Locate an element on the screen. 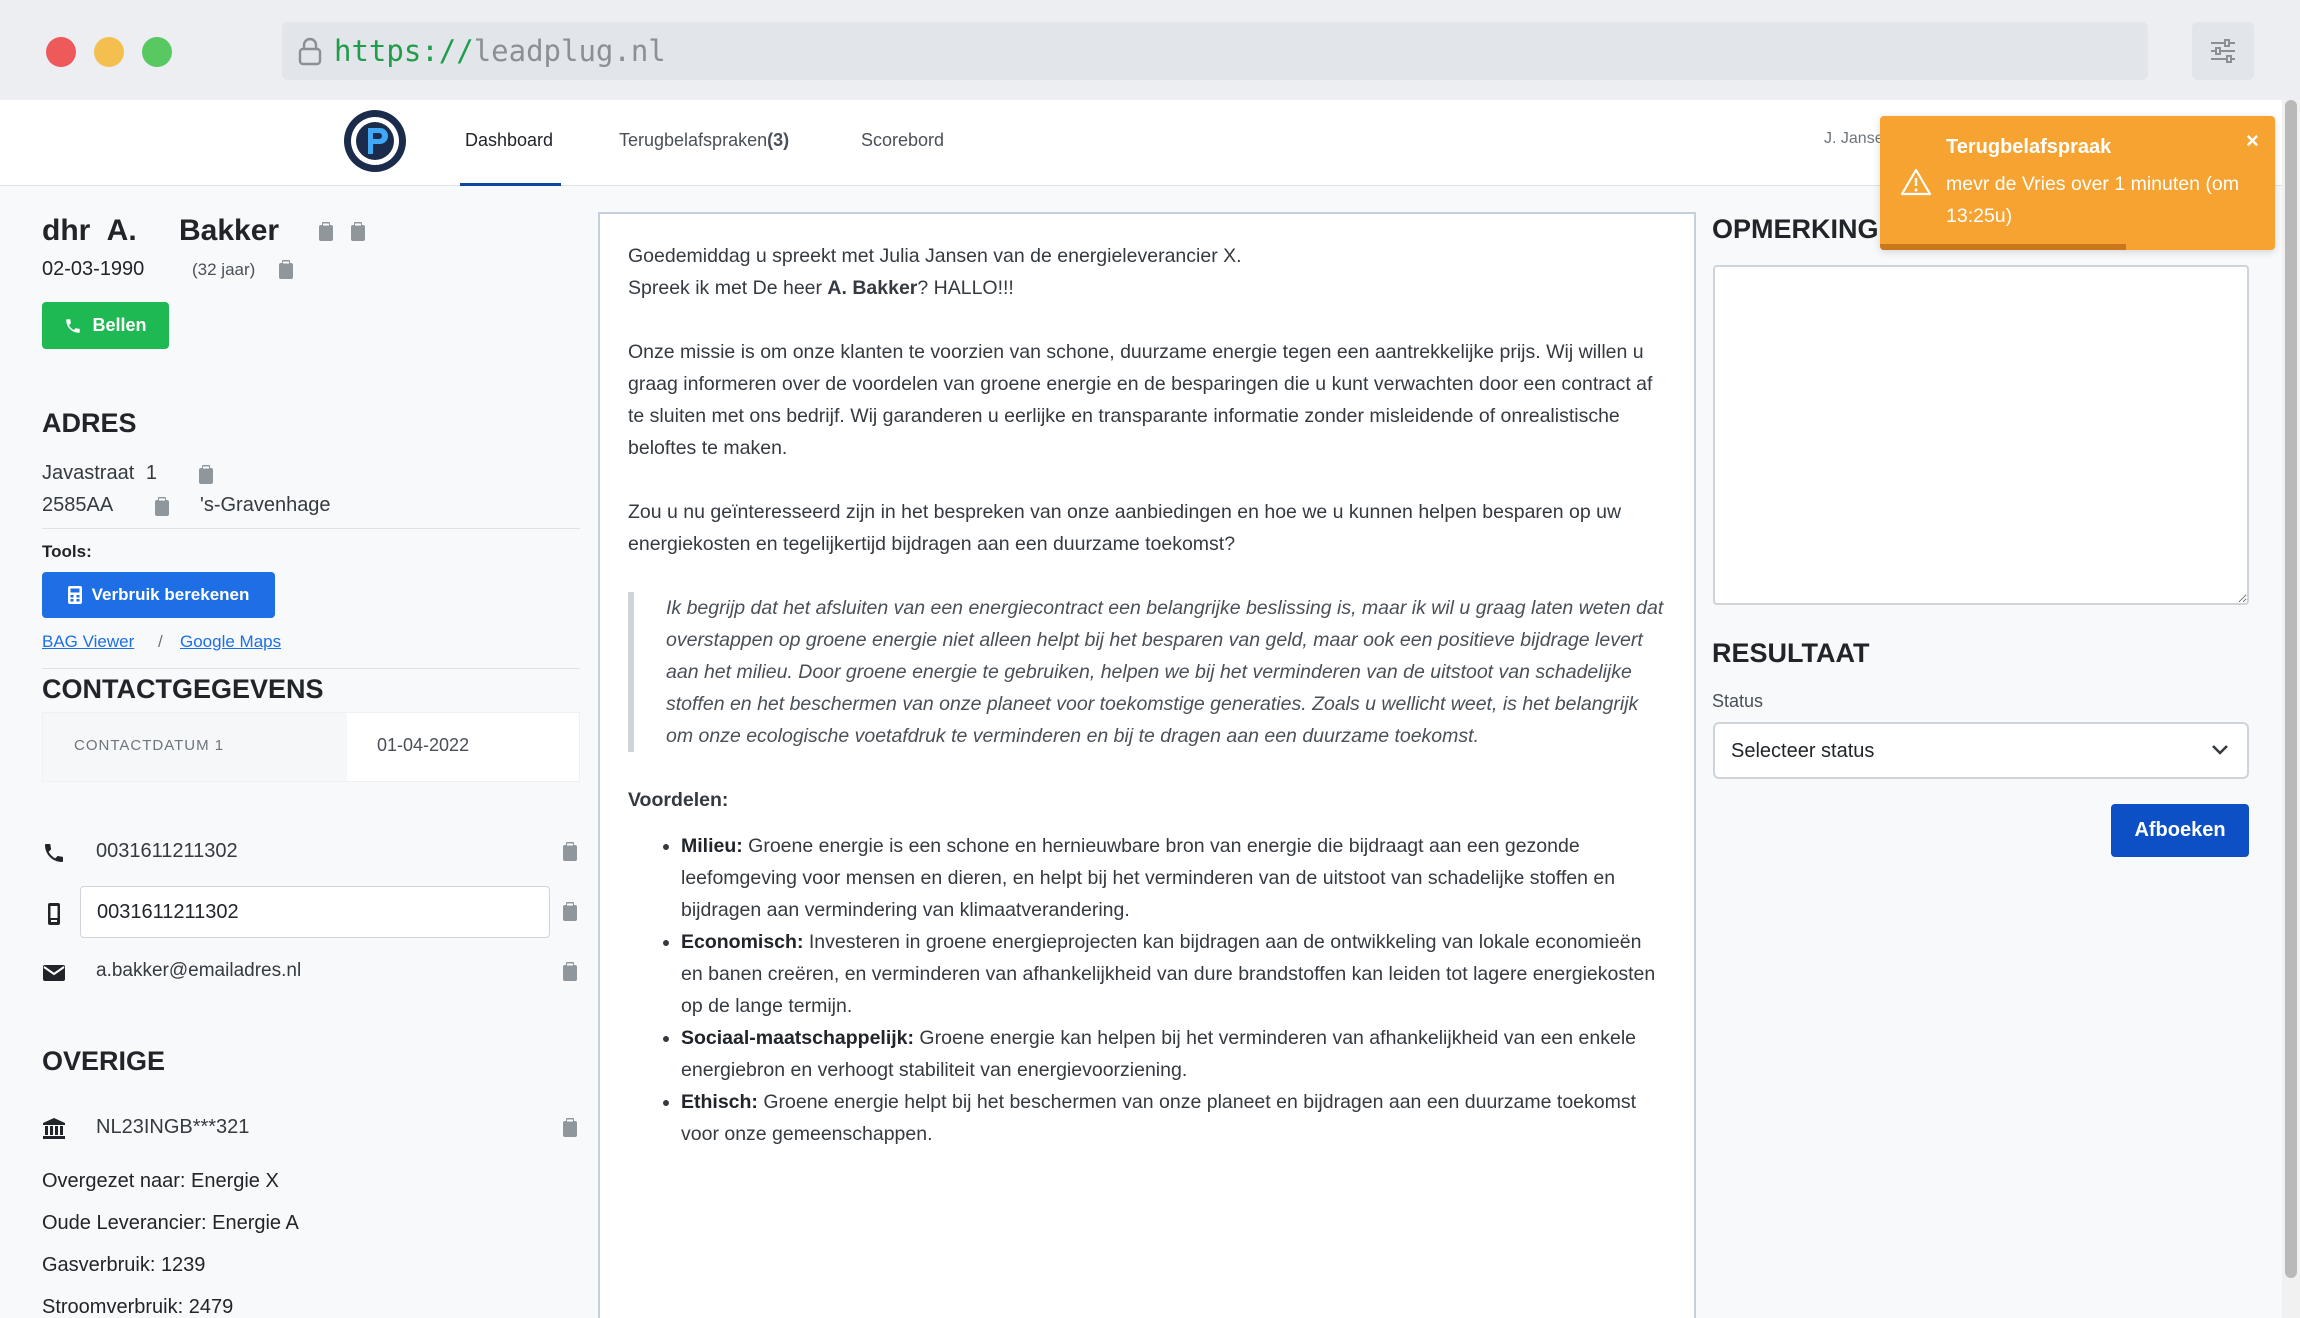  other-title: OVERIGE is located at coordinates (104, 1061).